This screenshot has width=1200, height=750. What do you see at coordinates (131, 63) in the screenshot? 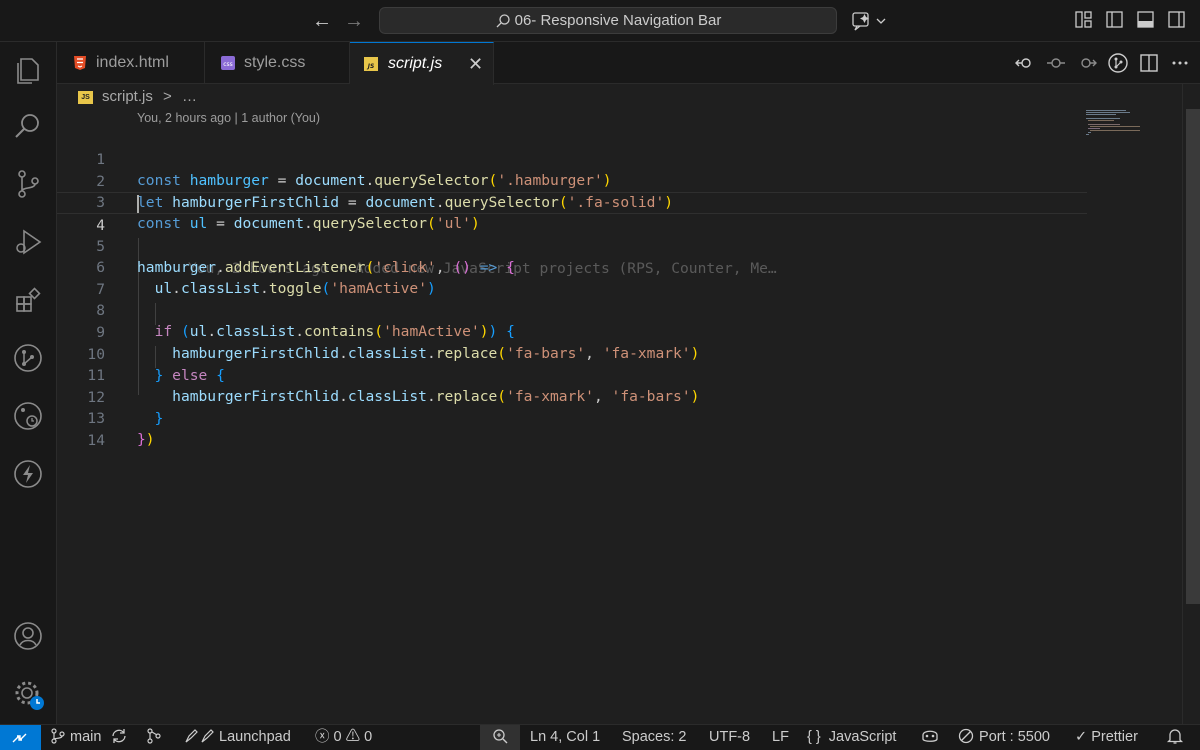
I see `tab-index-html: index.html` at bounding box center [131, 63].